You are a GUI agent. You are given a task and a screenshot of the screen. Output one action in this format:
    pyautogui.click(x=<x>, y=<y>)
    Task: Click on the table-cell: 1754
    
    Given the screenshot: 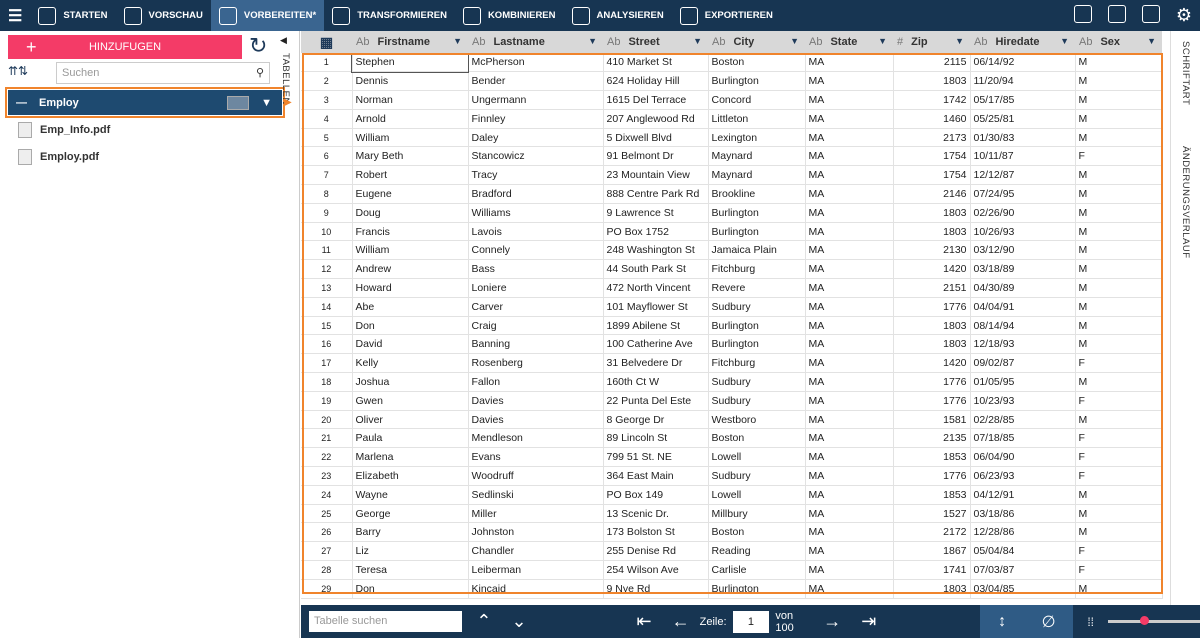 What is the action you would take?
    pyautogui.click(x=932, y=175)
    